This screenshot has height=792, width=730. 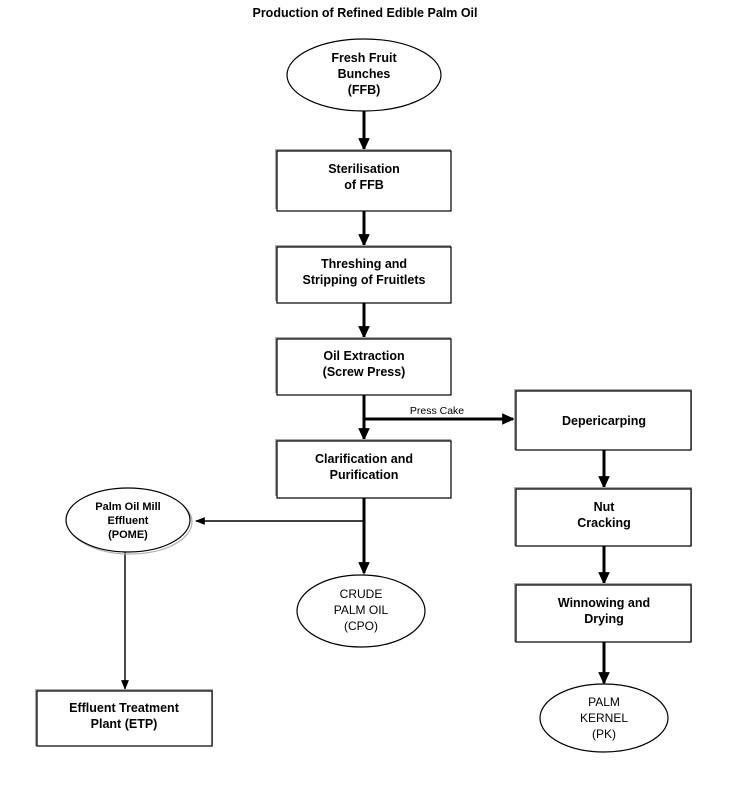 I want to click on node-label-line: (Screw Press), so click(x=364, y=372).